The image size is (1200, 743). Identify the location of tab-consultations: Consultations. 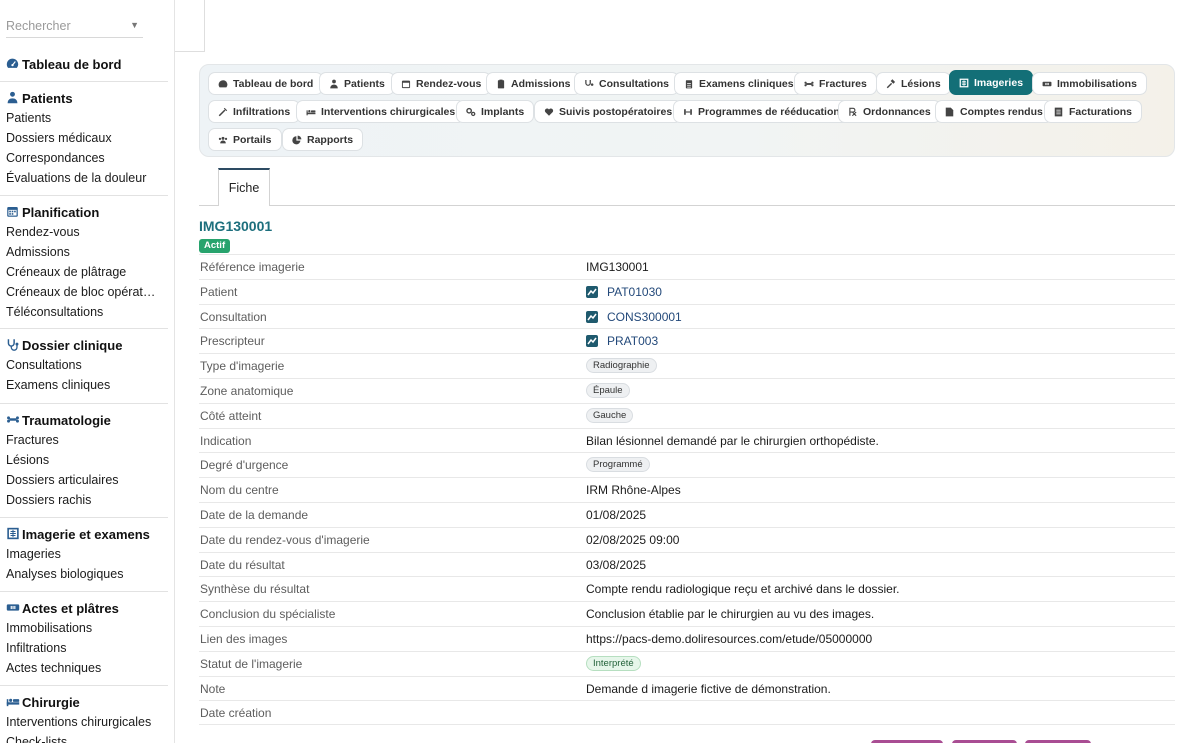
(626, 83).